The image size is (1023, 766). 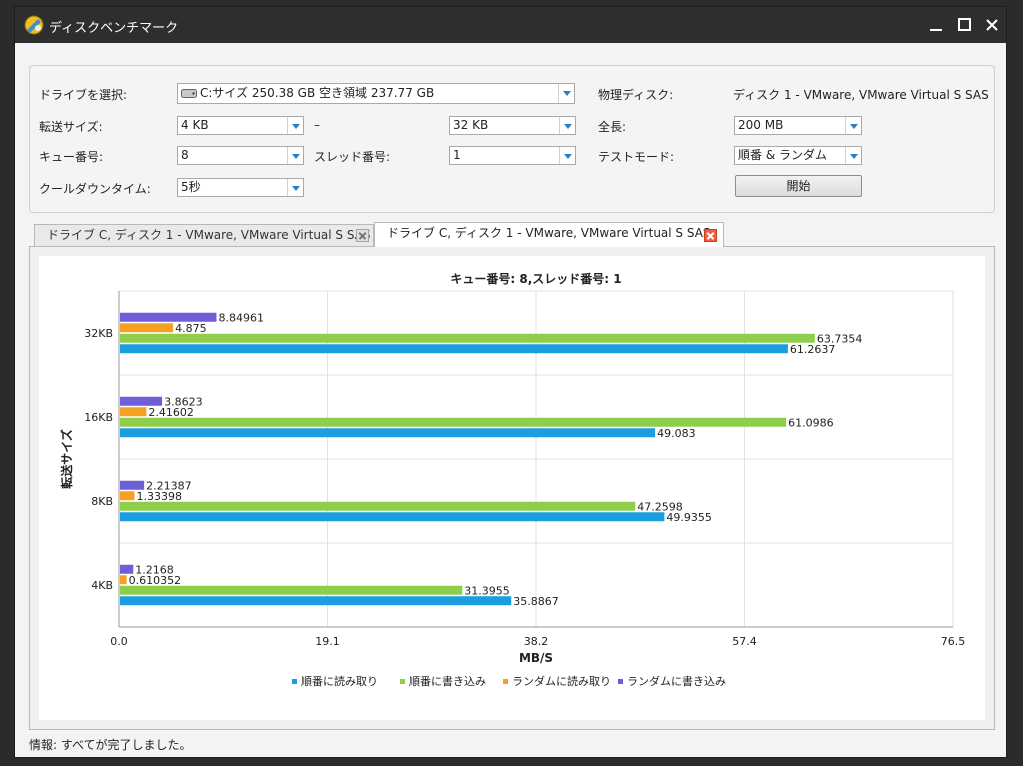 What do you see at coordinates (512, 125) in the screenshot?
I see `transfer-size-to-select: 32 KB` at bounding box center [512, 125].